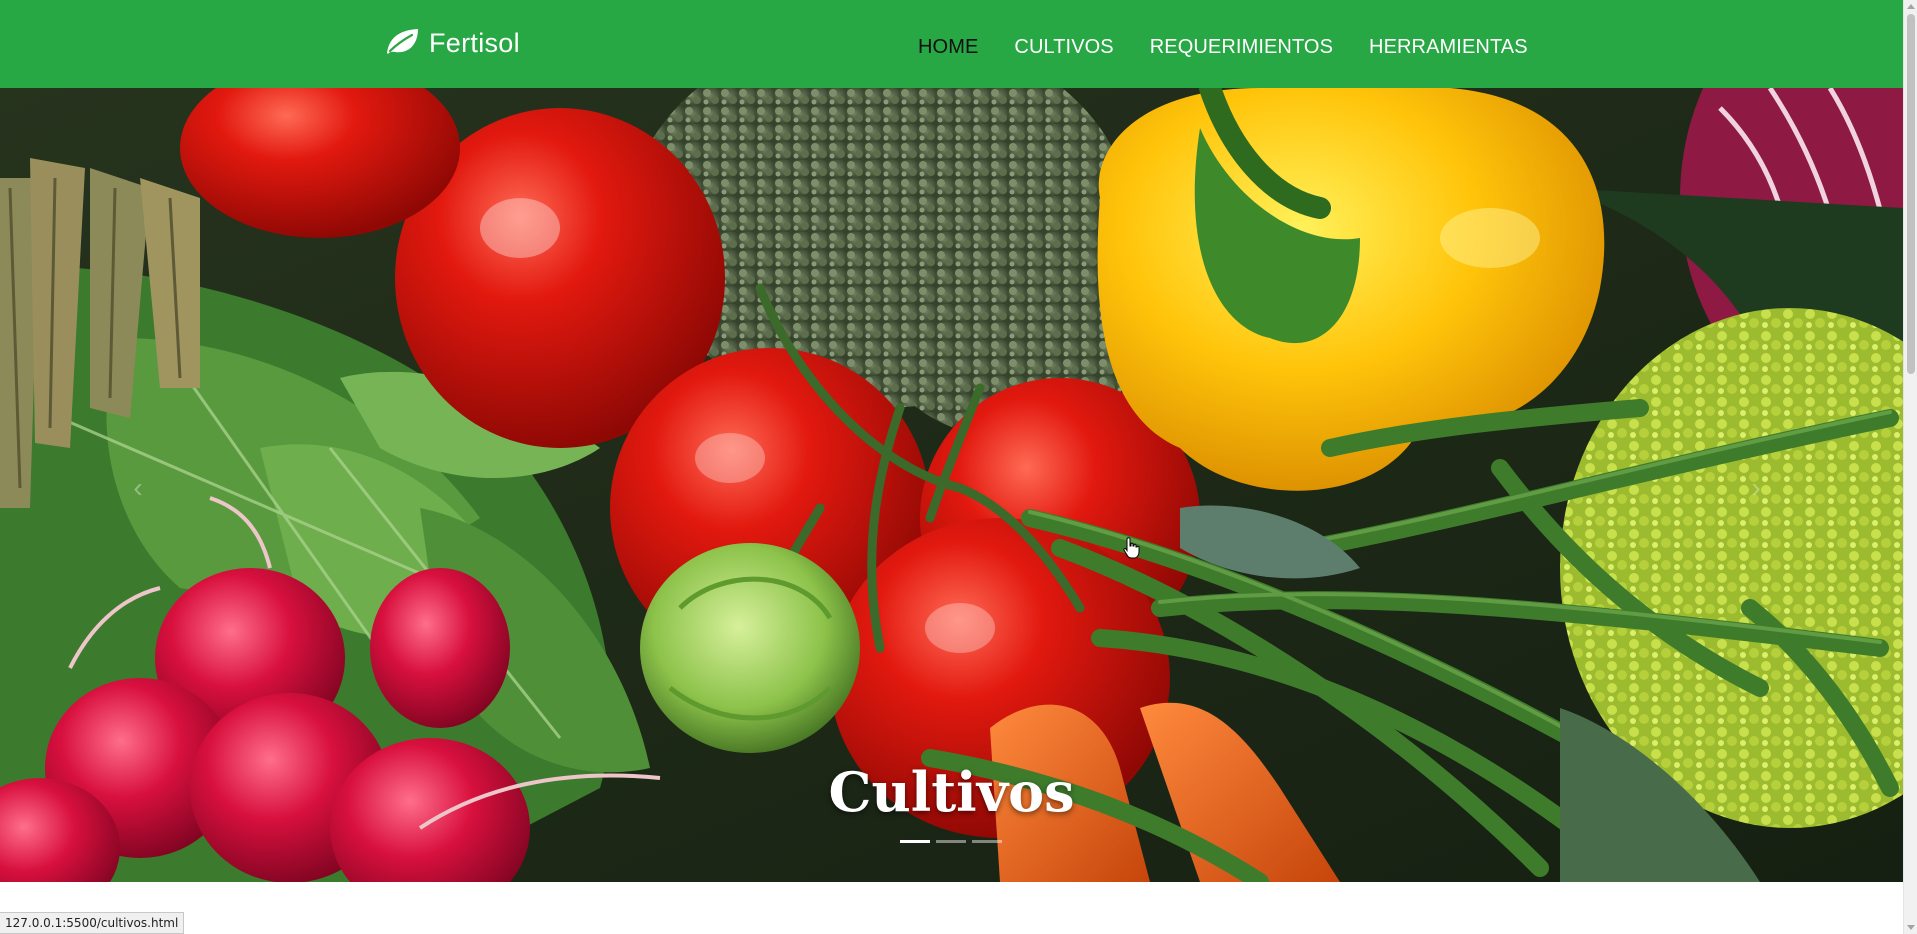 The image size is (1917, 934). I want to click on hand-cursor-icon, so click(1132, 550).